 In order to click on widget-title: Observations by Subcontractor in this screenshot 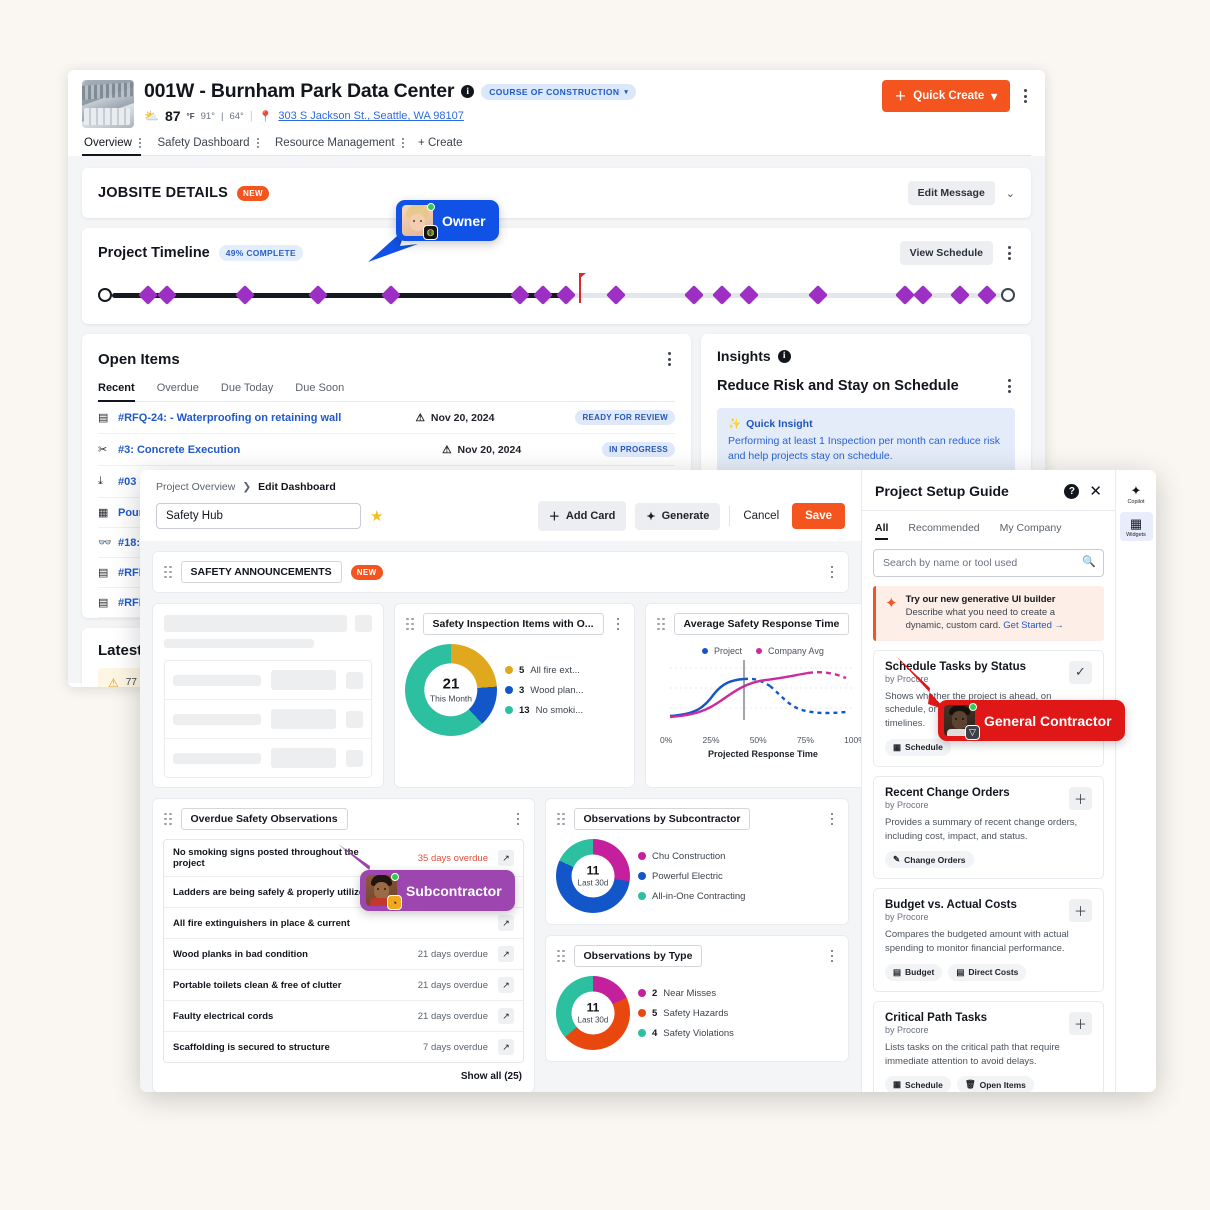, I will do `click(662, 819)`.